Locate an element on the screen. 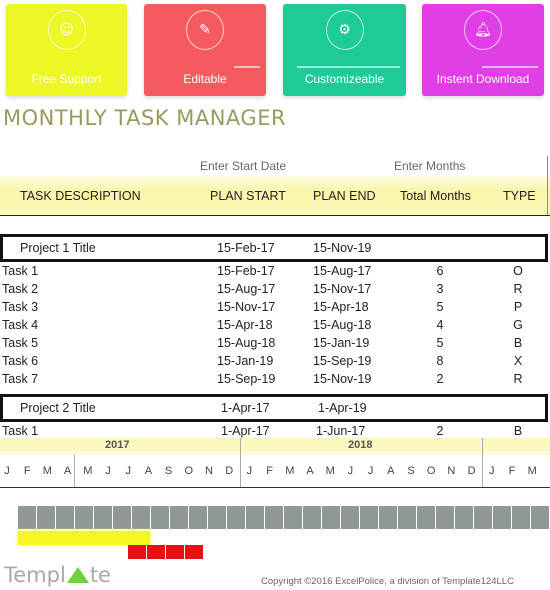 The height and width of the screenshot is (590, 550). feature-card-customizeable: ⚙ Customizeable is located at coordinates (344, 50).